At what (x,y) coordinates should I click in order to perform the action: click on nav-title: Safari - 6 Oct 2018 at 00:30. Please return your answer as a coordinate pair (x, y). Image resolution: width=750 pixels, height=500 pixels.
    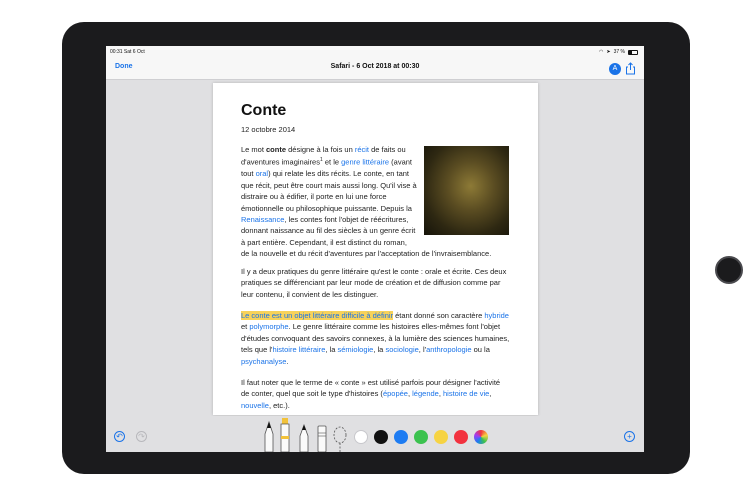
    Looking at the image, I should click on (375, 66).